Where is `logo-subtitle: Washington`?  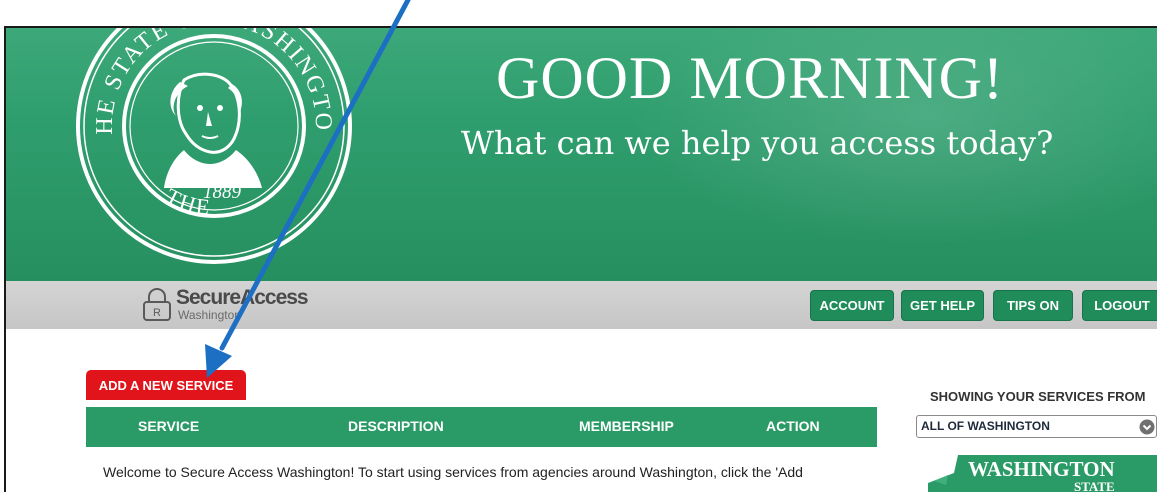
logo-subtitle: Washington is located at coordinates (209, 315).